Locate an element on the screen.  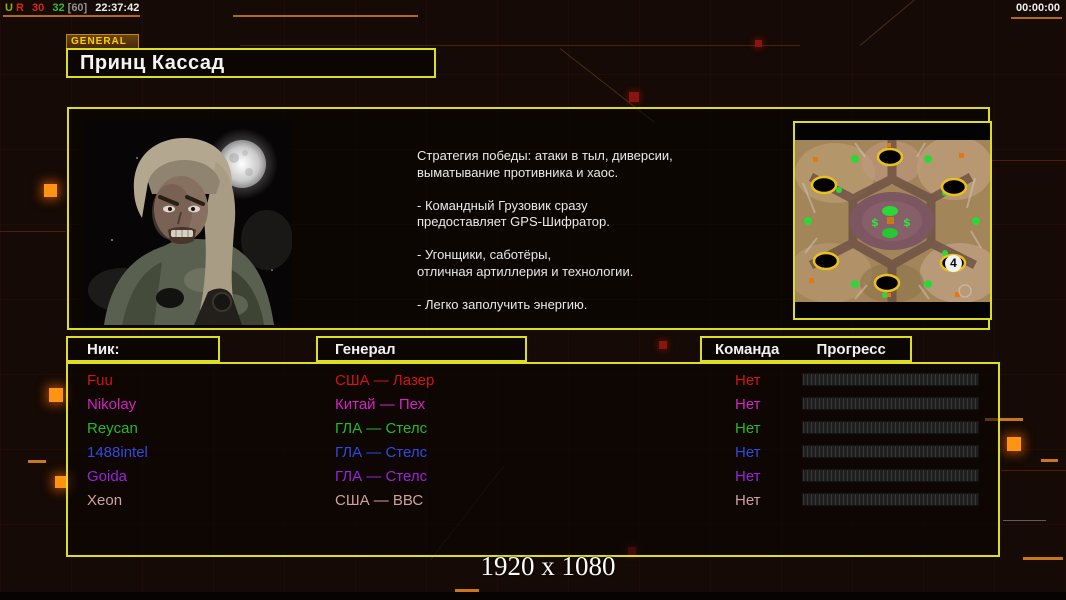
header-general: Генерал is located at coordinates (421, 349).